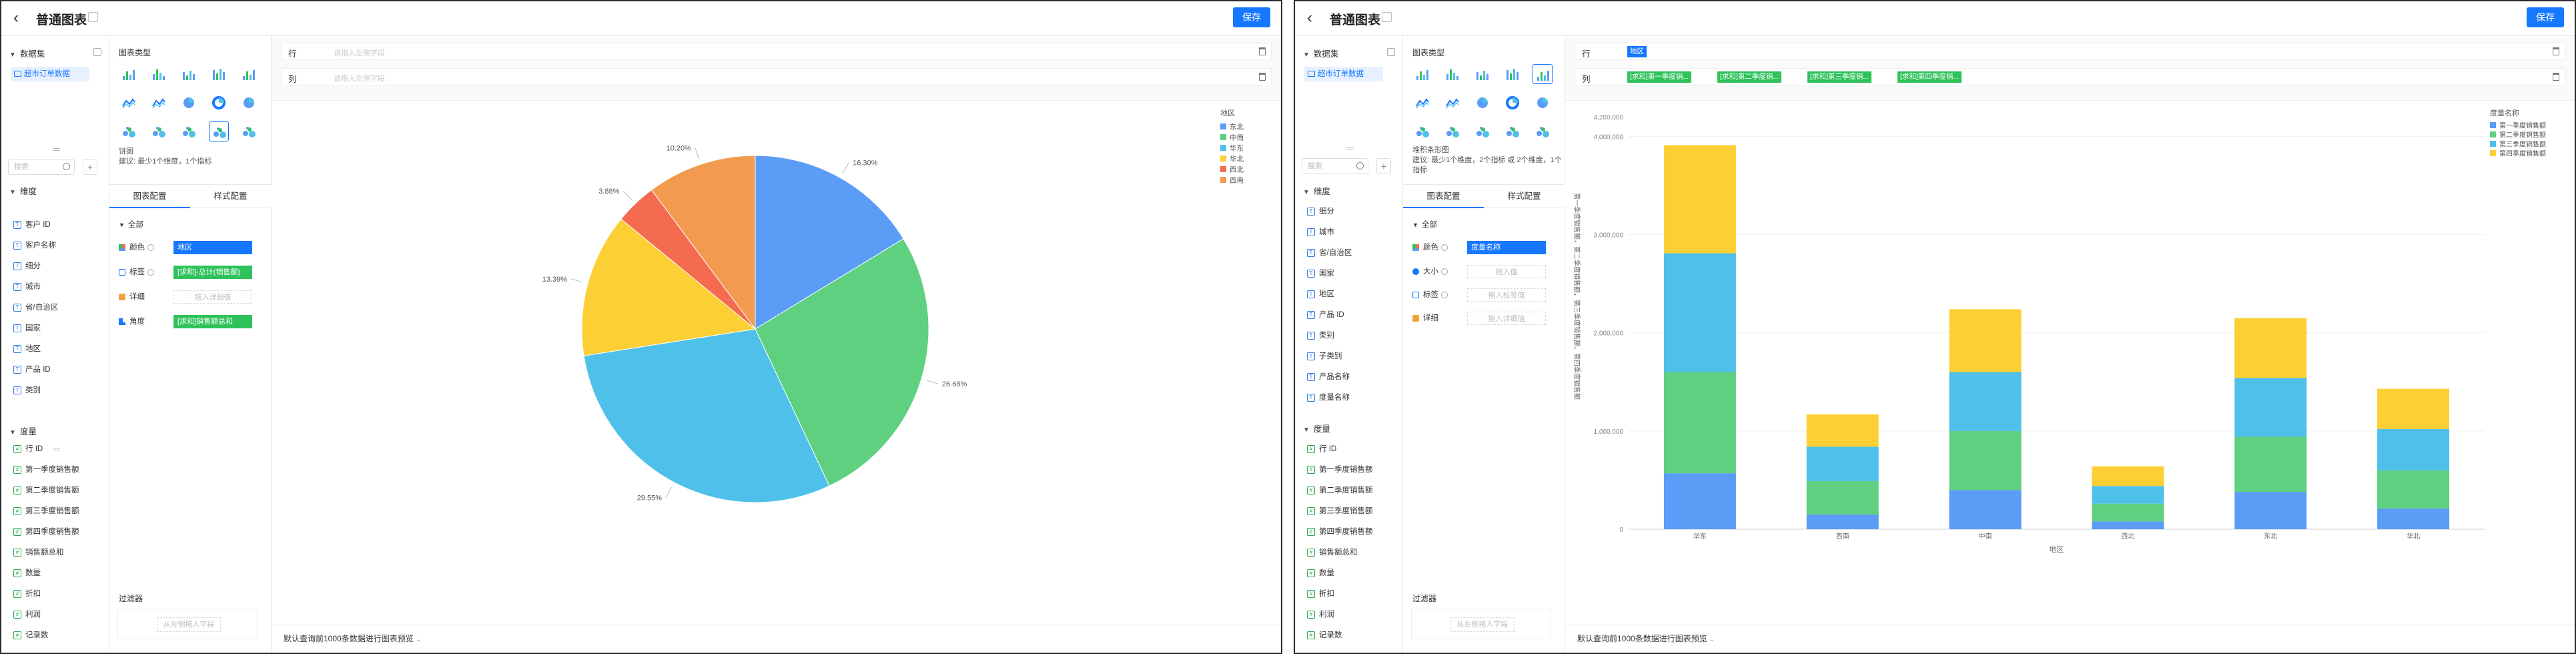 This screenshot has width=2576, height=654. I want to click on dimension-field: T 客户名称, so click(34, 246).